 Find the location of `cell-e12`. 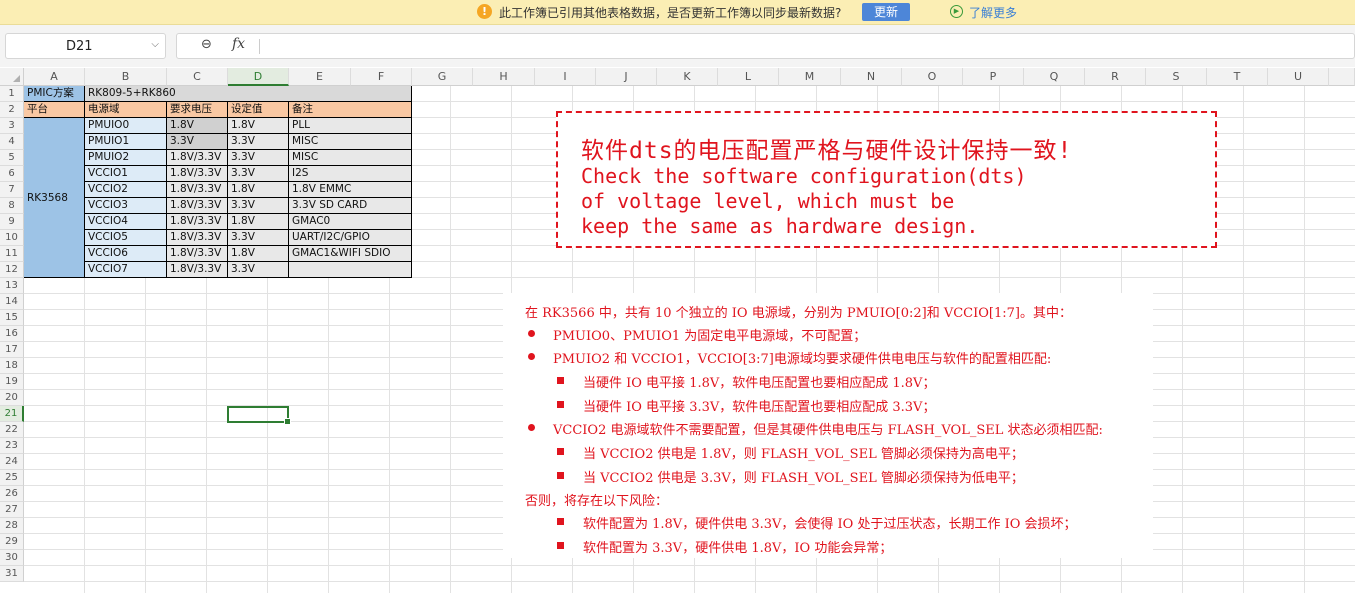

cell-e12 is located at coordinates (350, 270).